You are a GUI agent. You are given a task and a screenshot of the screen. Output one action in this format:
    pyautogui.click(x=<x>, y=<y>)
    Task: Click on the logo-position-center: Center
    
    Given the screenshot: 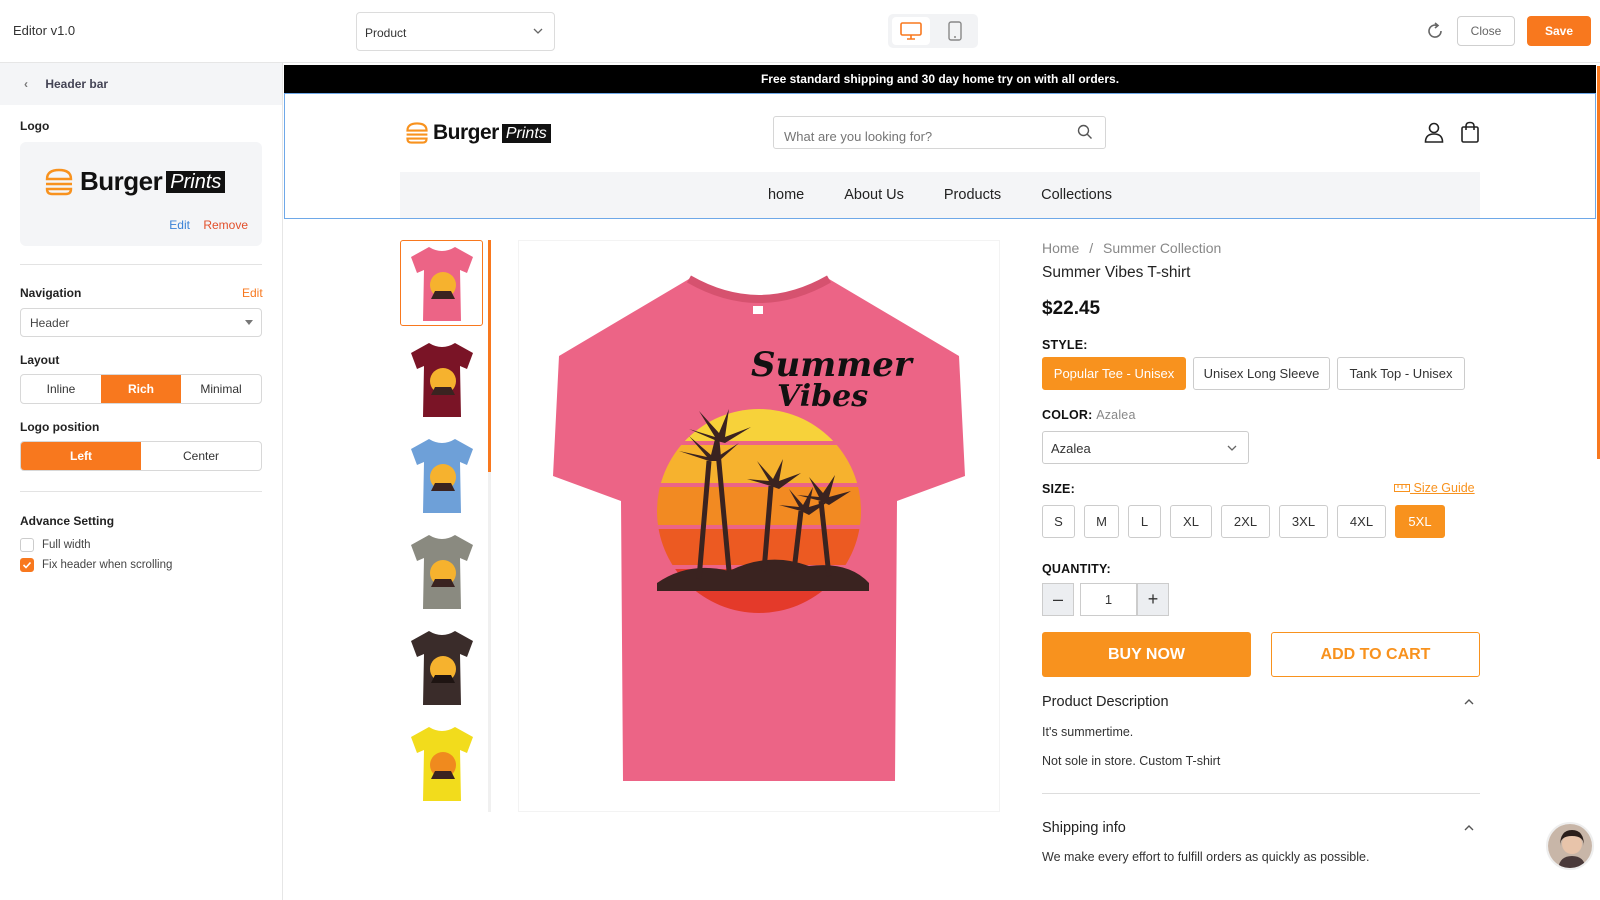 What is the action you would take?
    pyautogui.click(x=201, y=456)
    